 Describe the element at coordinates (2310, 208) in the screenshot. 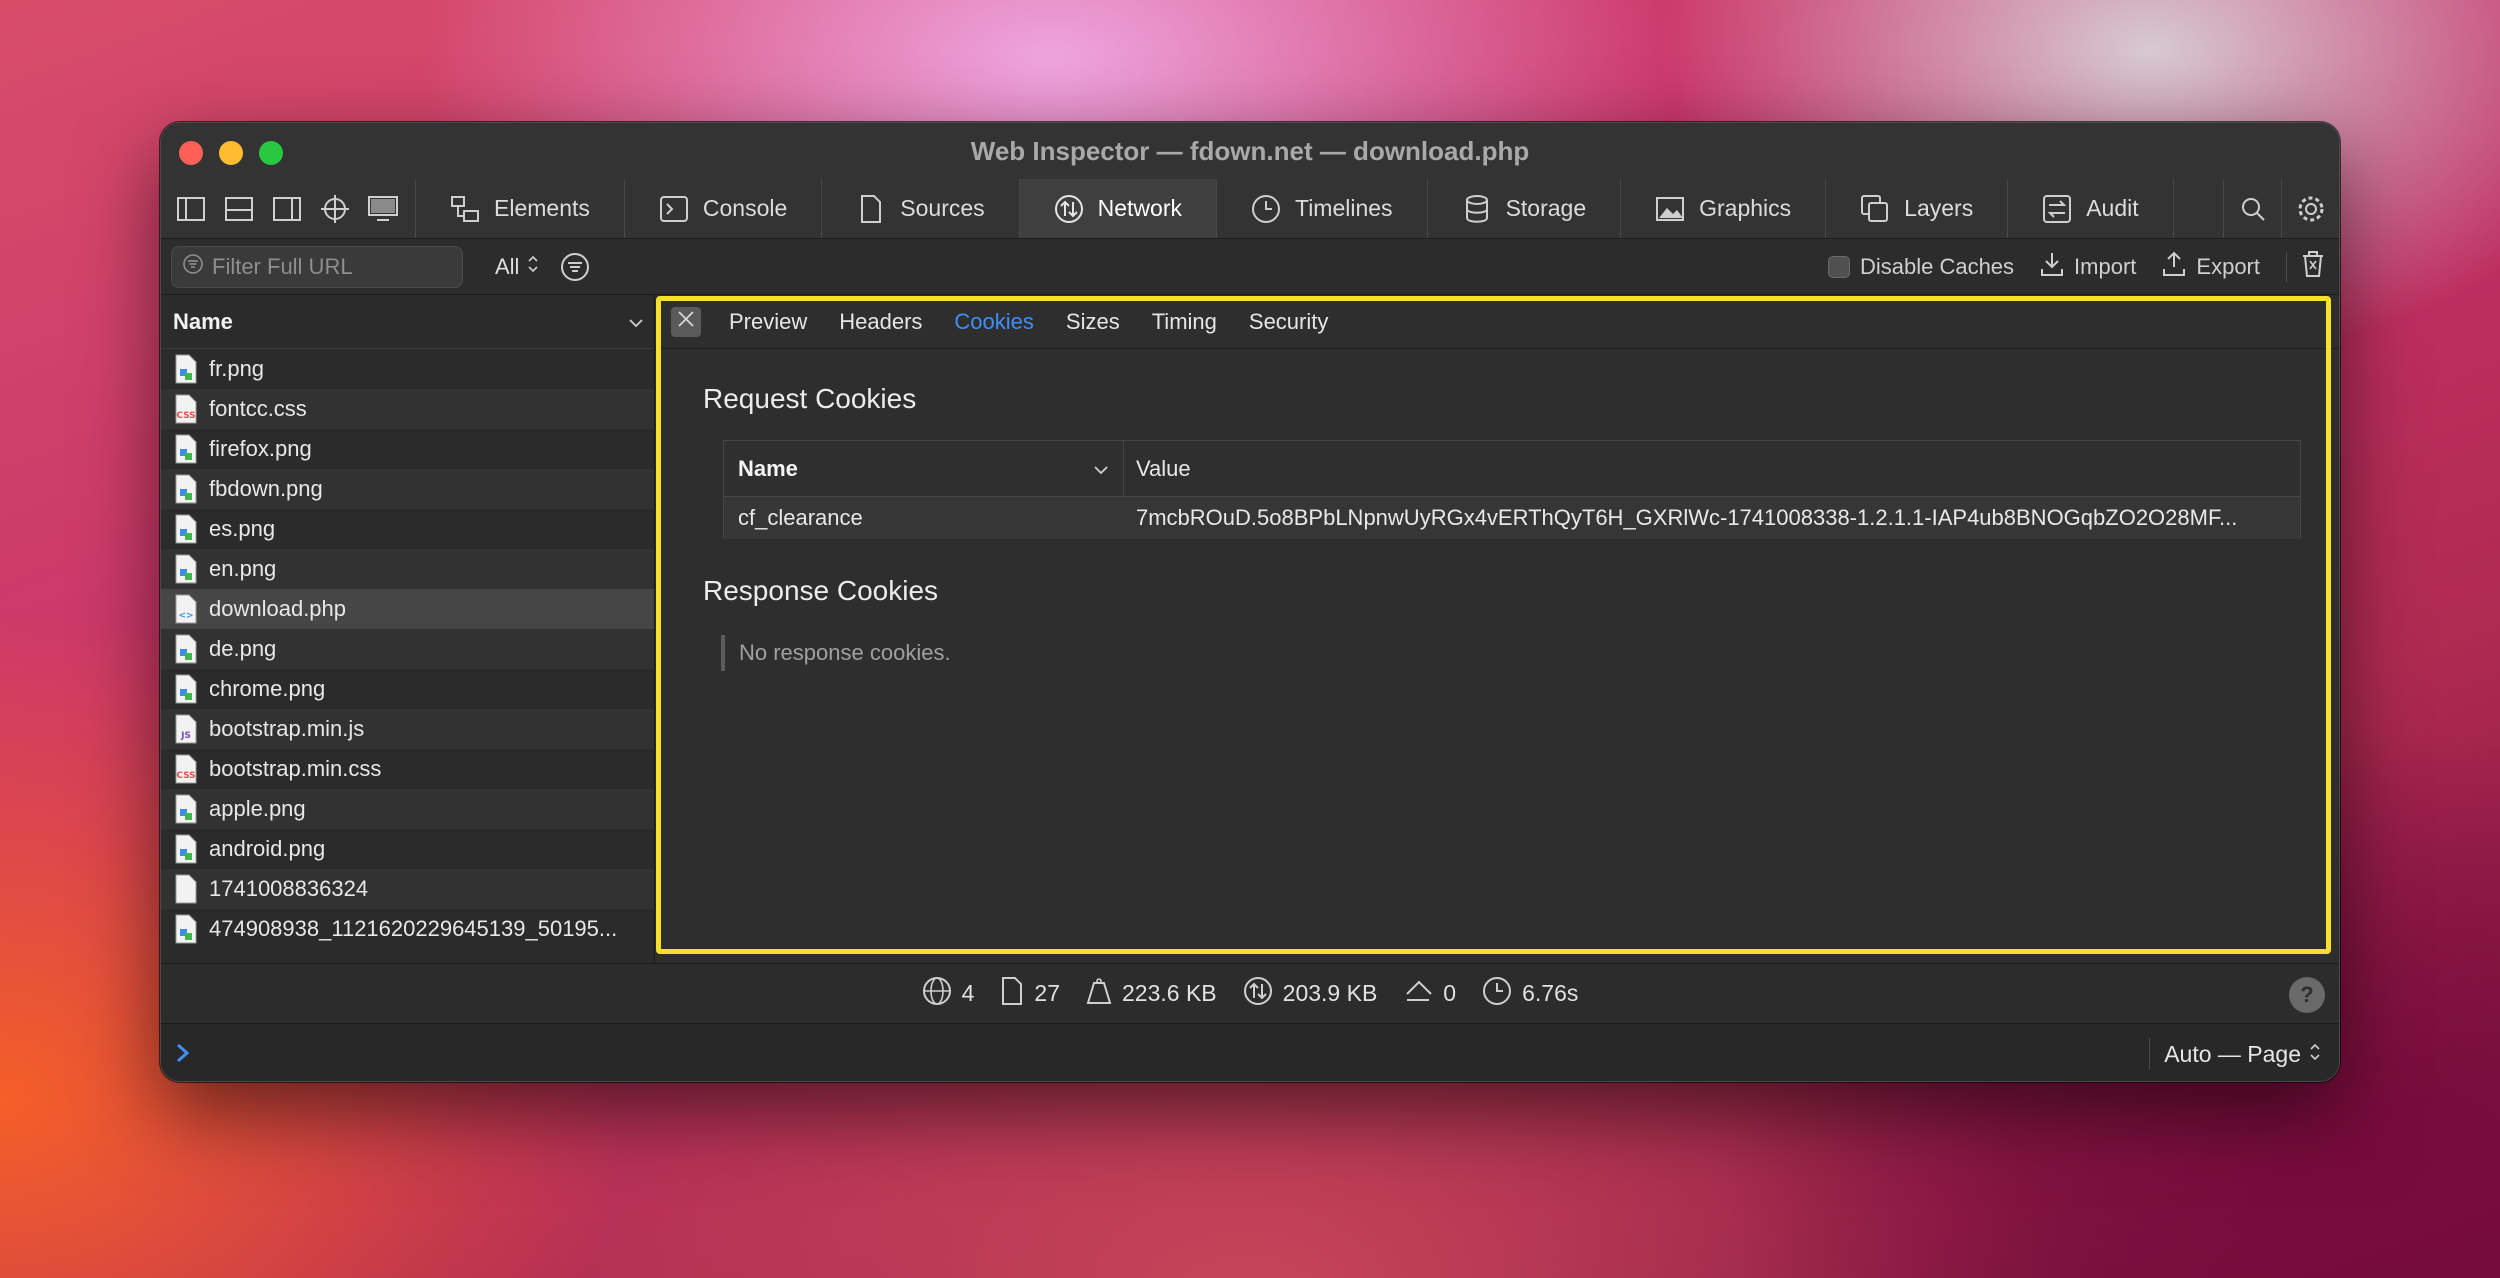

I see `gear-icon` at that location.